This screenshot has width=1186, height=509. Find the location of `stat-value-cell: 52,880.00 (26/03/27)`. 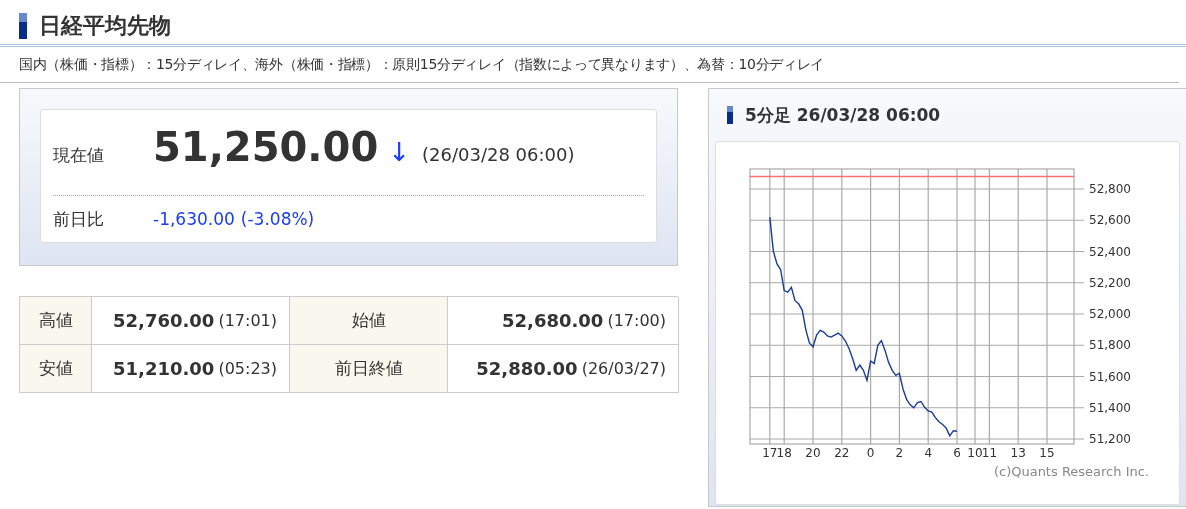

stat-value-cell: 52,880.00 (26/03/27) is located at coordinates (563, 369).